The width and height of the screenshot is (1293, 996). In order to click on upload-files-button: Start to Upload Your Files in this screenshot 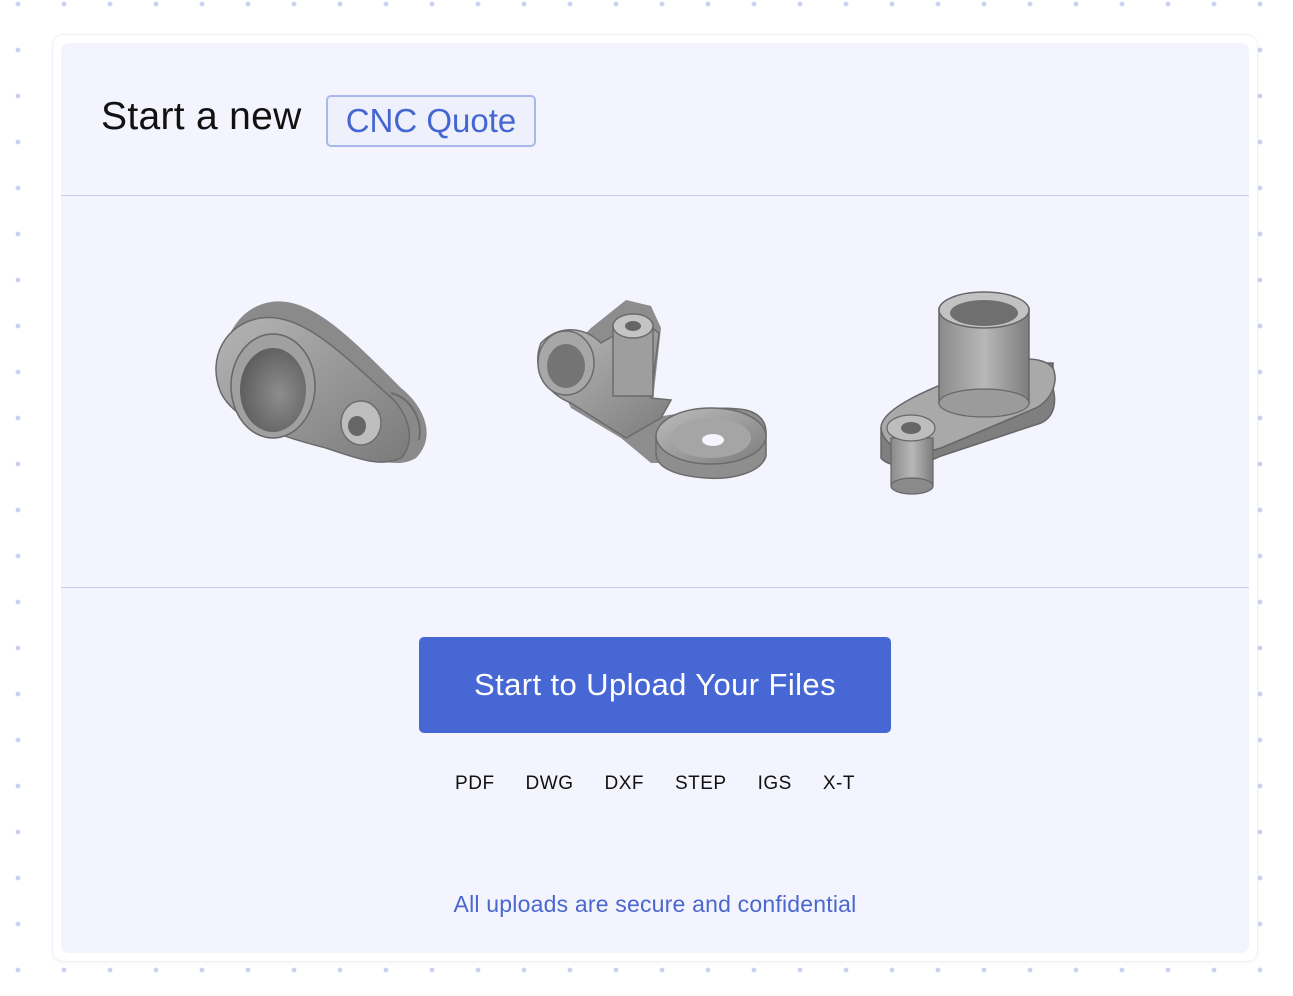, I will do `click(655, 685)`.